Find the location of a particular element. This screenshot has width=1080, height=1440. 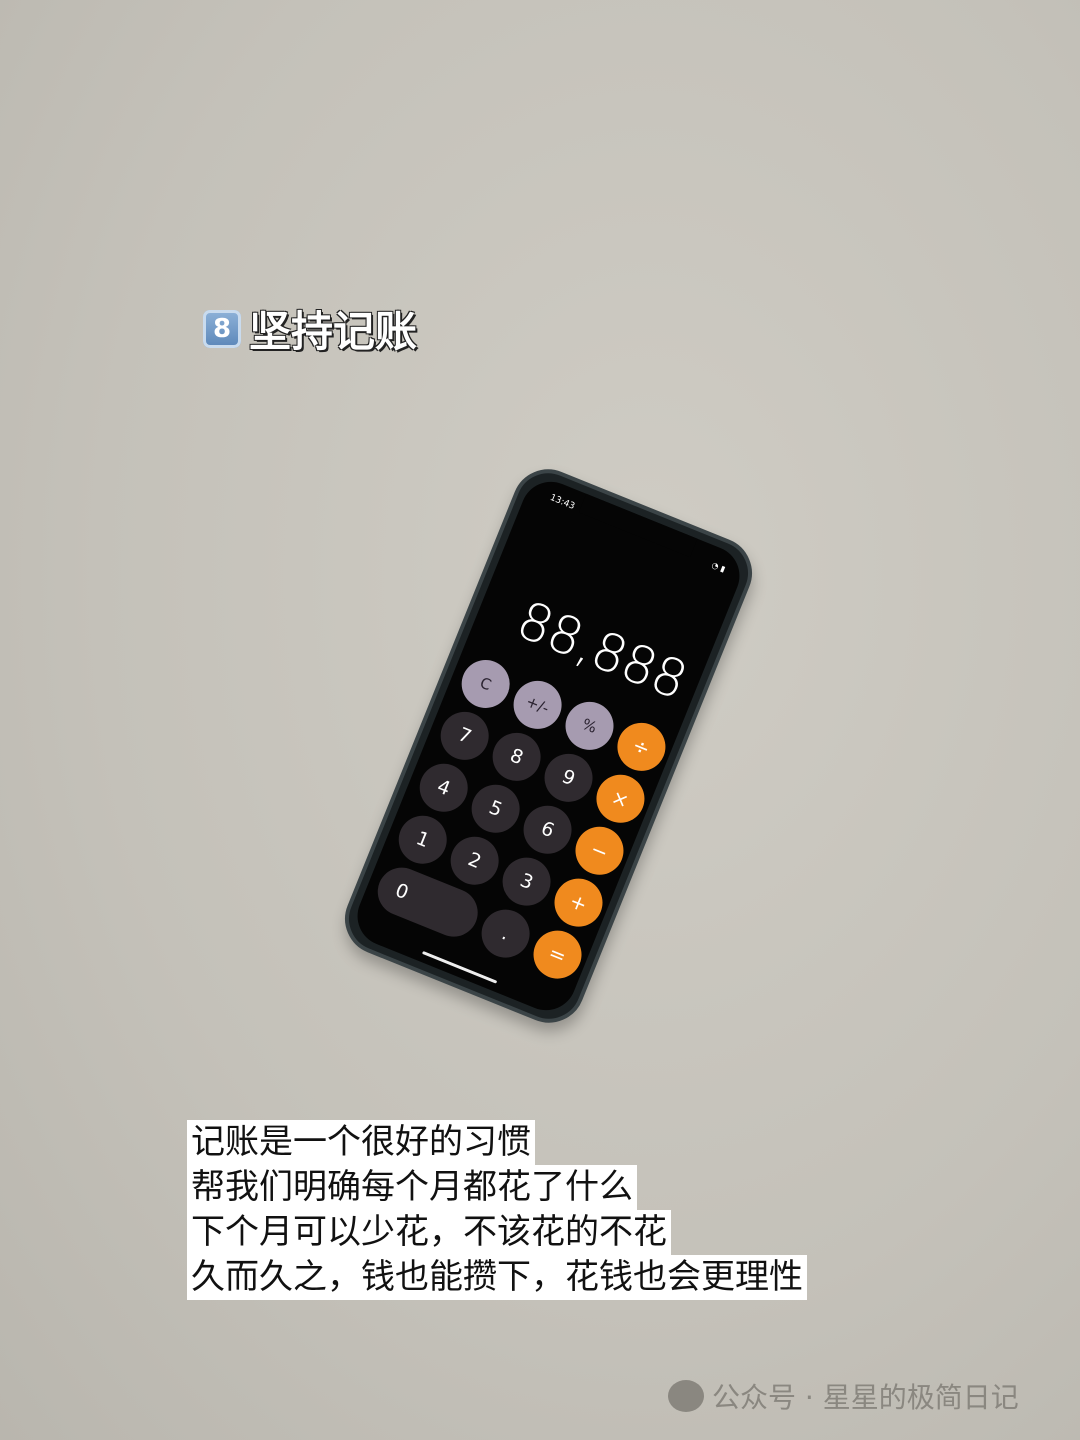

keycap-number-icon: 8 is located at coordinates (222, 328).